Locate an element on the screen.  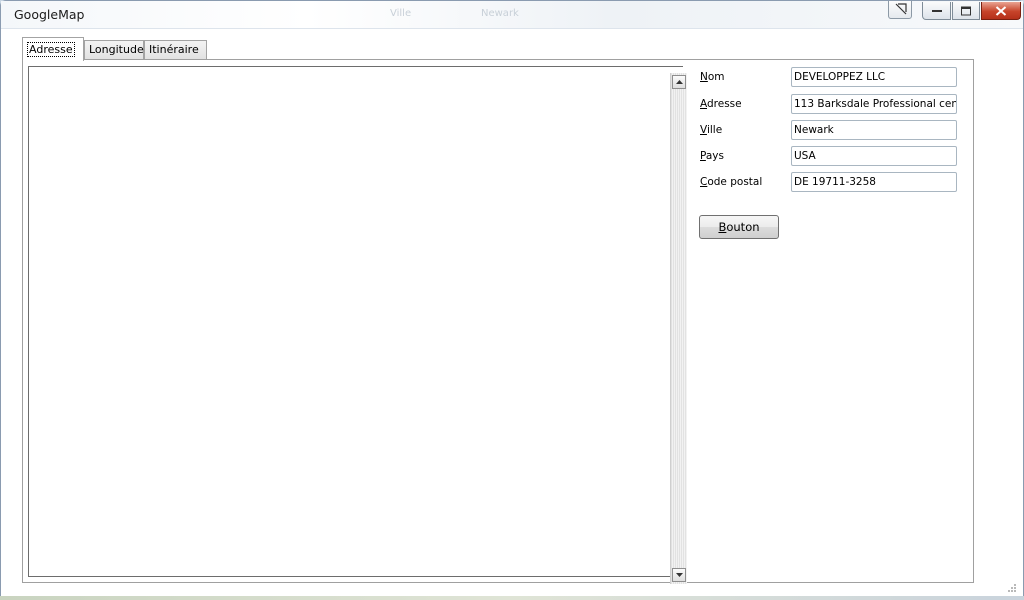
minimize-button is located at coordinates (936, 11).